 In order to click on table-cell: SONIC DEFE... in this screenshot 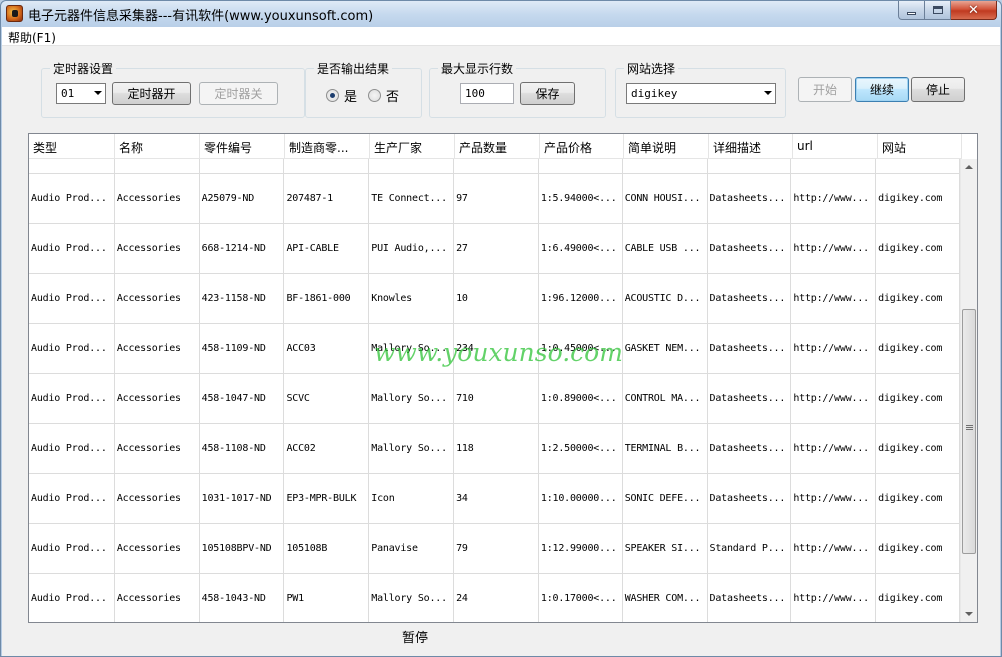, I will do `click(665, 498)`.